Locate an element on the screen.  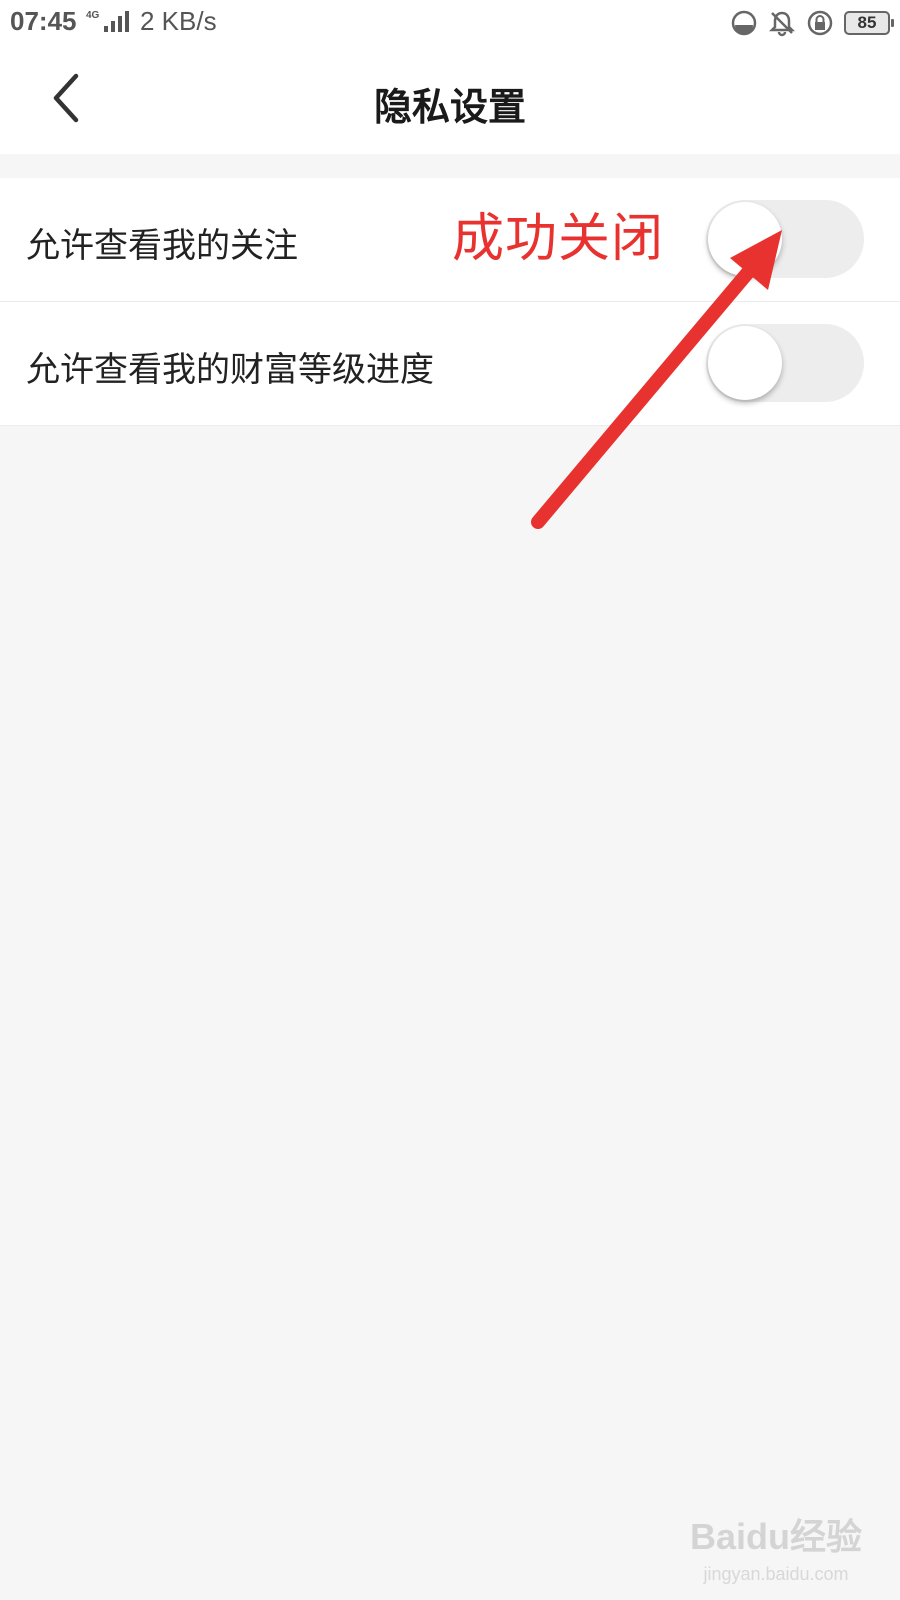
watermark-url: jingyan.baidu.com is located at coordinates (776, 1574).